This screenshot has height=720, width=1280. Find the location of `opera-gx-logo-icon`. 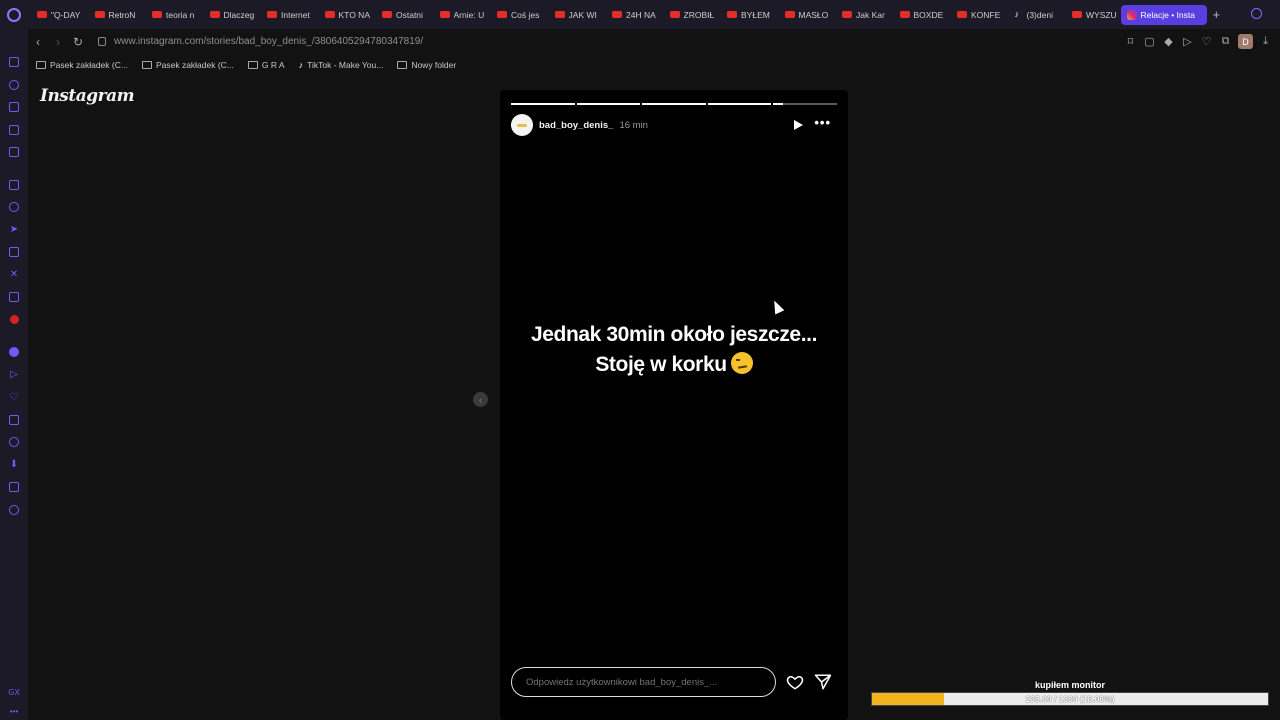

opera-gx-logo-icon is located at coordinates (14, 14).